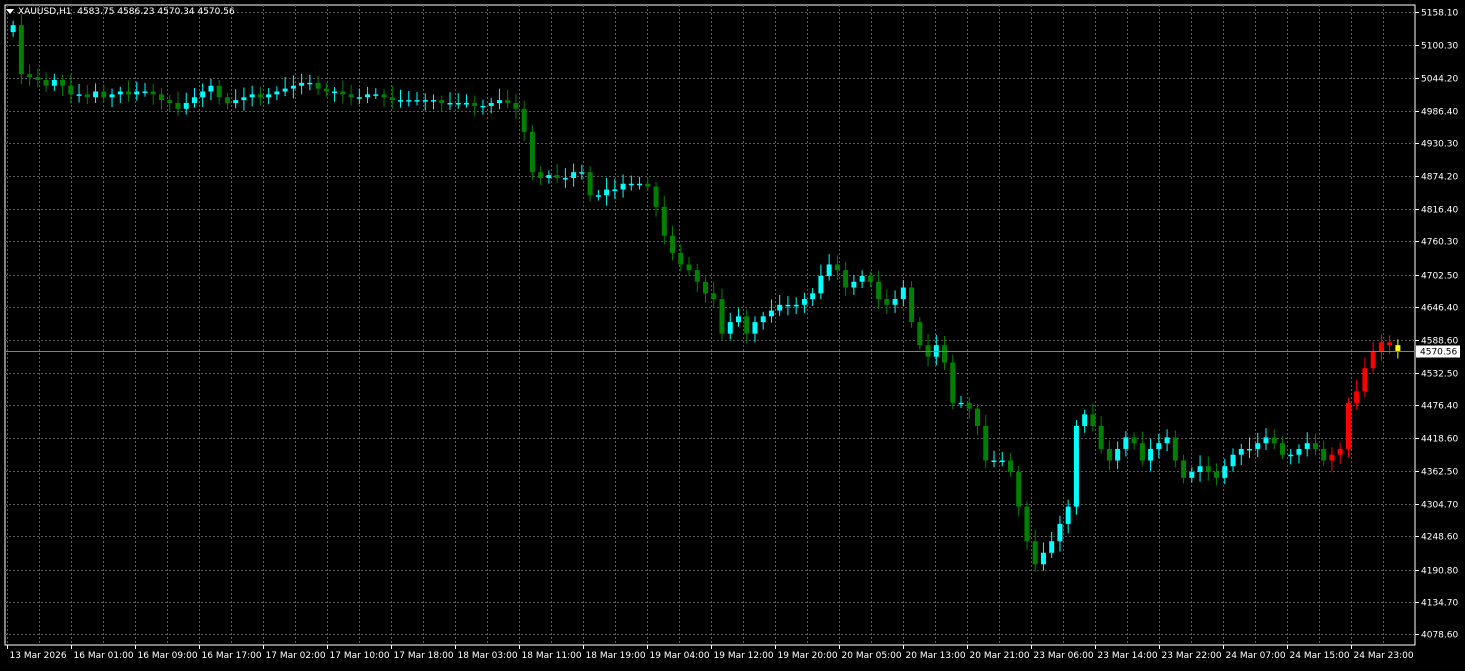  What do you see at coordinates (680, 656) in the screenshot?
I see `x-tick-label: 19 Mar 04:00` at bounding box center [680, 656].